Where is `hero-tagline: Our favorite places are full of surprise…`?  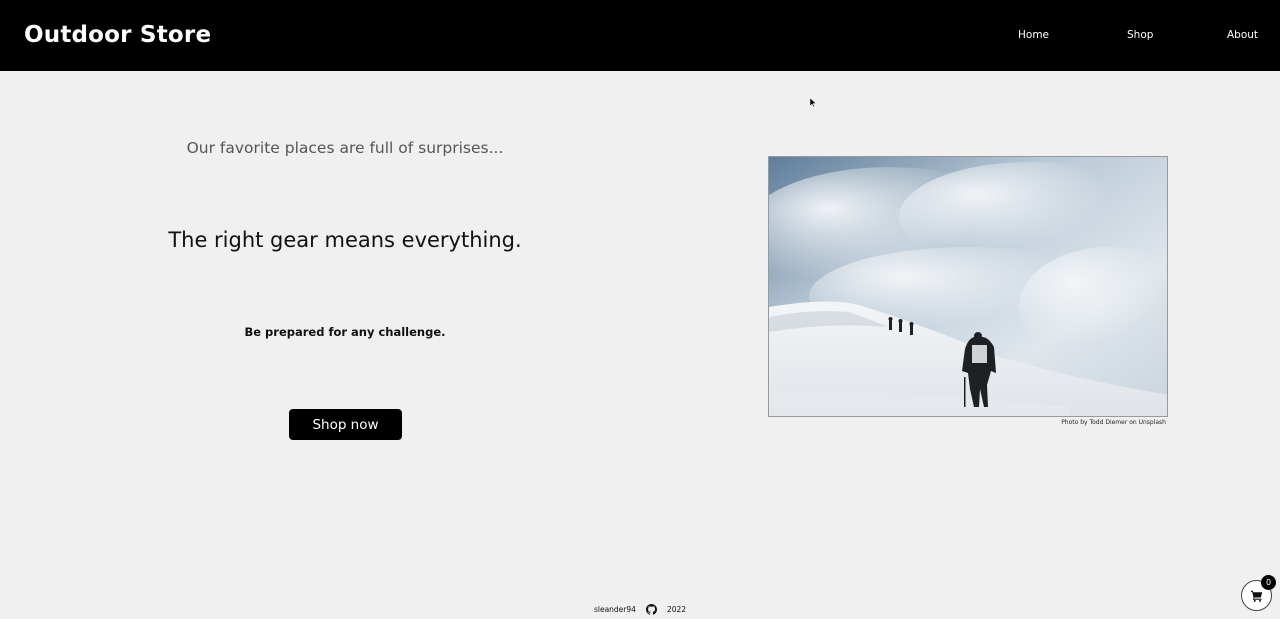
hero-tagline: Our favorite places are full of surprise… is located at coordinates (345, 148).